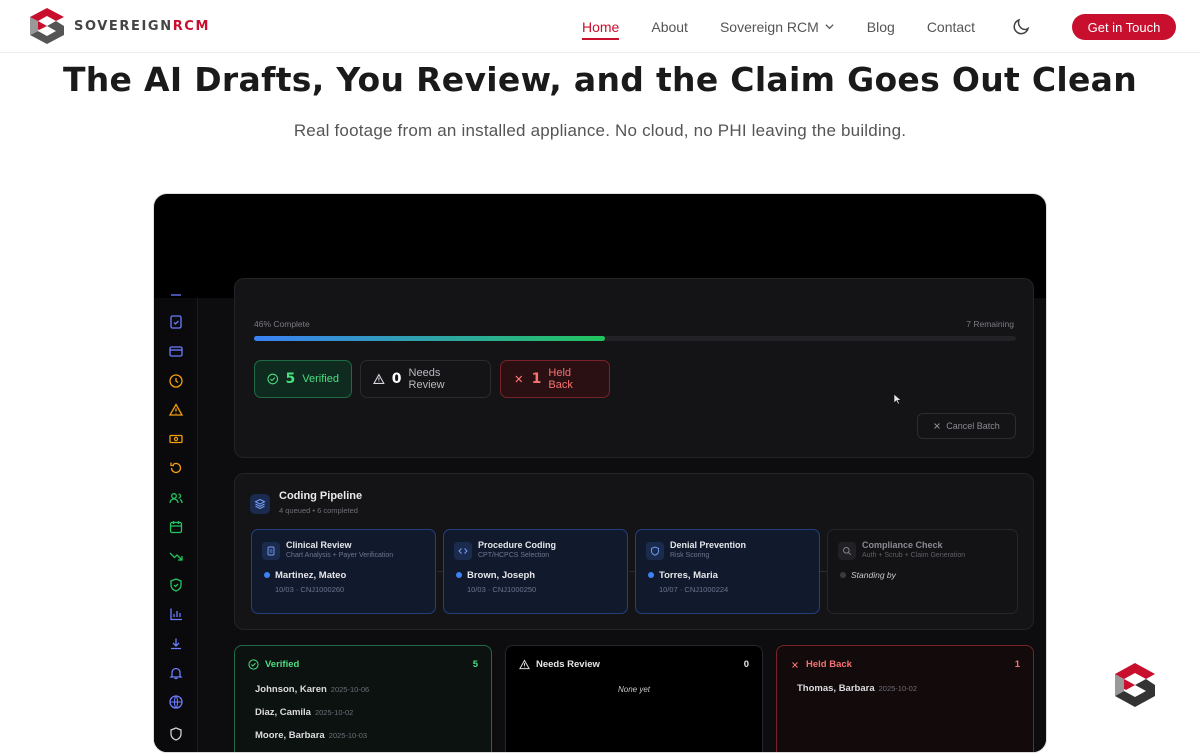 This screenshot has width=1200, height=753. I want to click on stage-subtitle: Risk Scoring, so click(690, 555).